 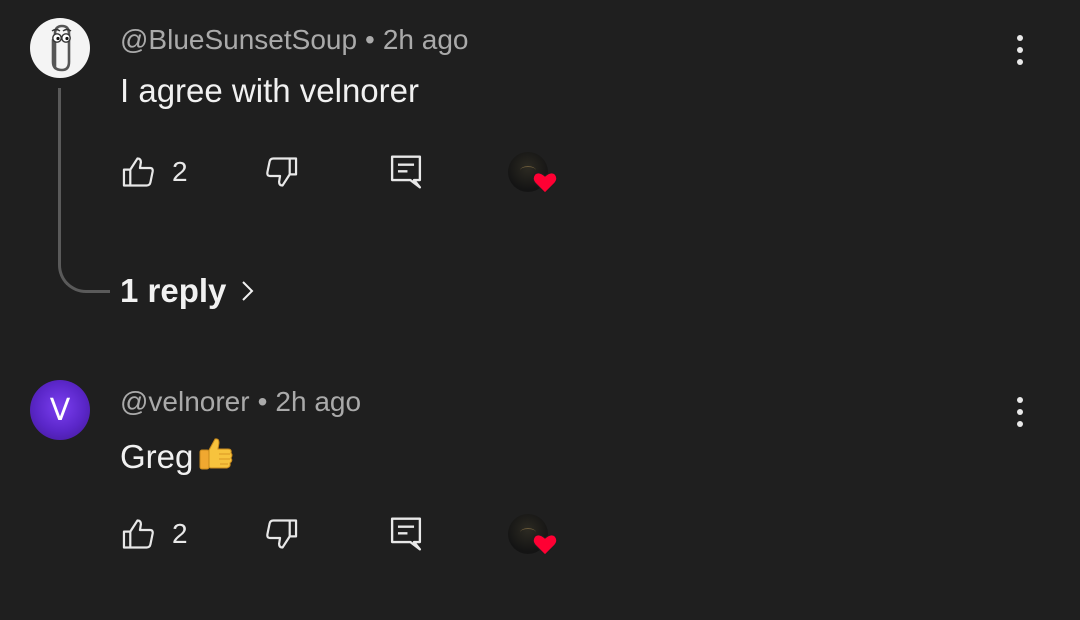 What do you see at coordinates (269, 90) in the screenshot?
I see `comment-text: I agree with velnorer` at bounding box center [269, 90].